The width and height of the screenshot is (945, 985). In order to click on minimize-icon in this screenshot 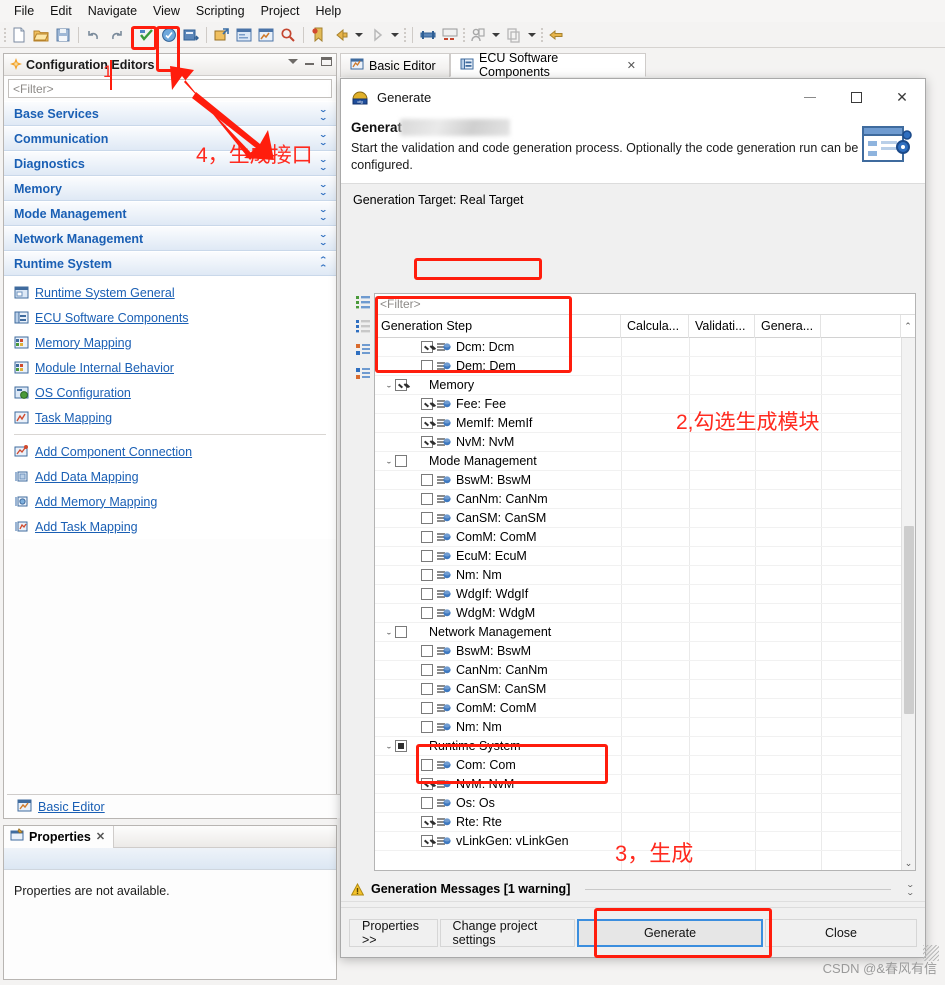, I will do `click(810, 97)`.